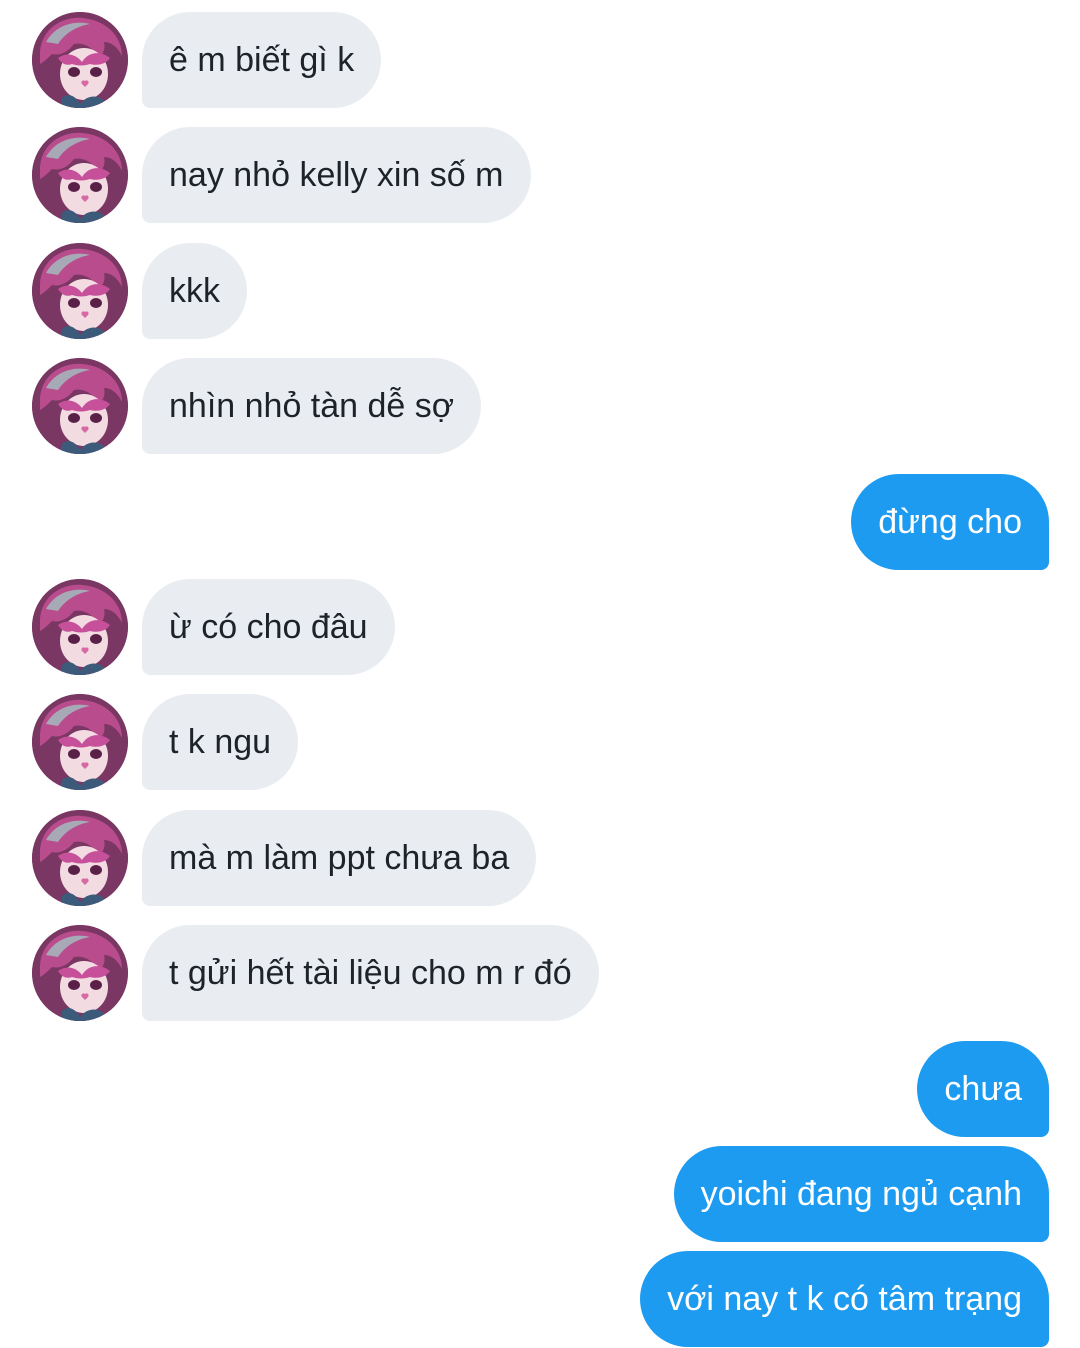 This screenshot has width=1080, height=1348. I want to click on message-bubble: t gửi hết tài liệu cho m r đó, so click(370, 973).